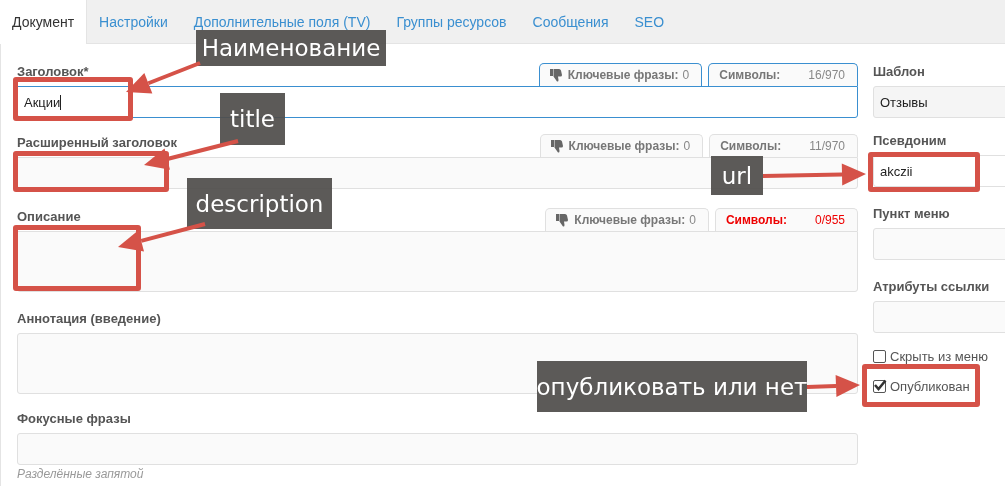  Describe the element at coordinates (911, 214) in the screenshot. I see `field-label: Пункт меню` at that location.